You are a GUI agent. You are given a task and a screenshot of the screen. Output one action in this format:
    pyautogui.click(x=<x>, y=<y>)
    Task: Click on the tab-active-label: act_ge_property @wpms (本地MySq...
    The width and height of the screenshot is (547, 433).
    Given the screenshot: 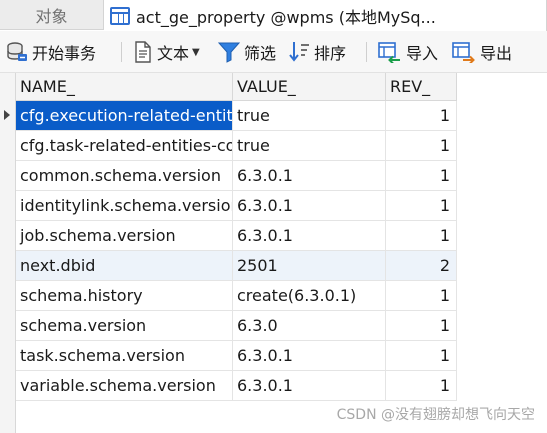 What is the action you would take?
    pyautogui.click(x=286, y=17)
    